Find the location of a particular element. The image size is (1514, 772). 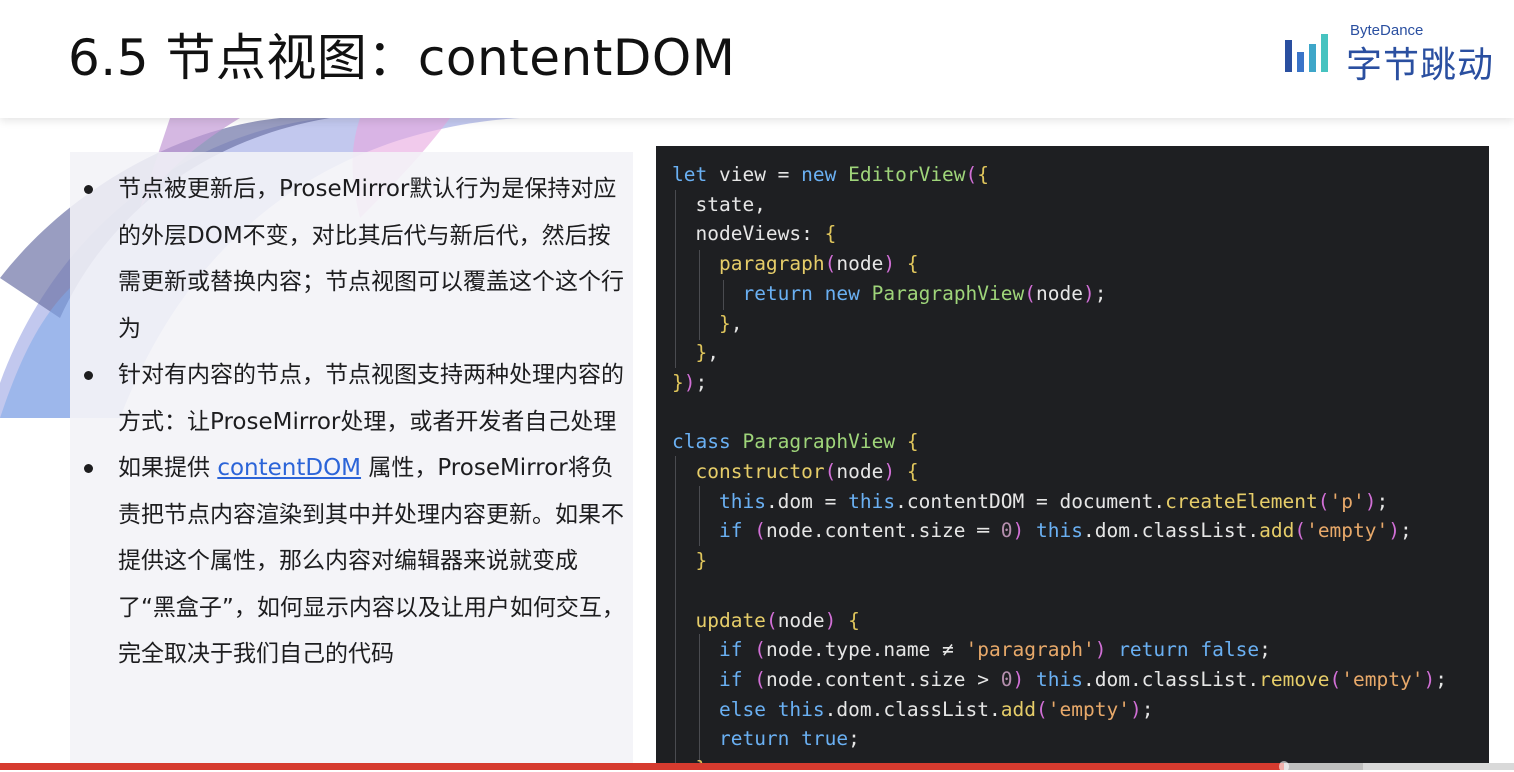

scrub-handle is located at coordinates (1283, 766).